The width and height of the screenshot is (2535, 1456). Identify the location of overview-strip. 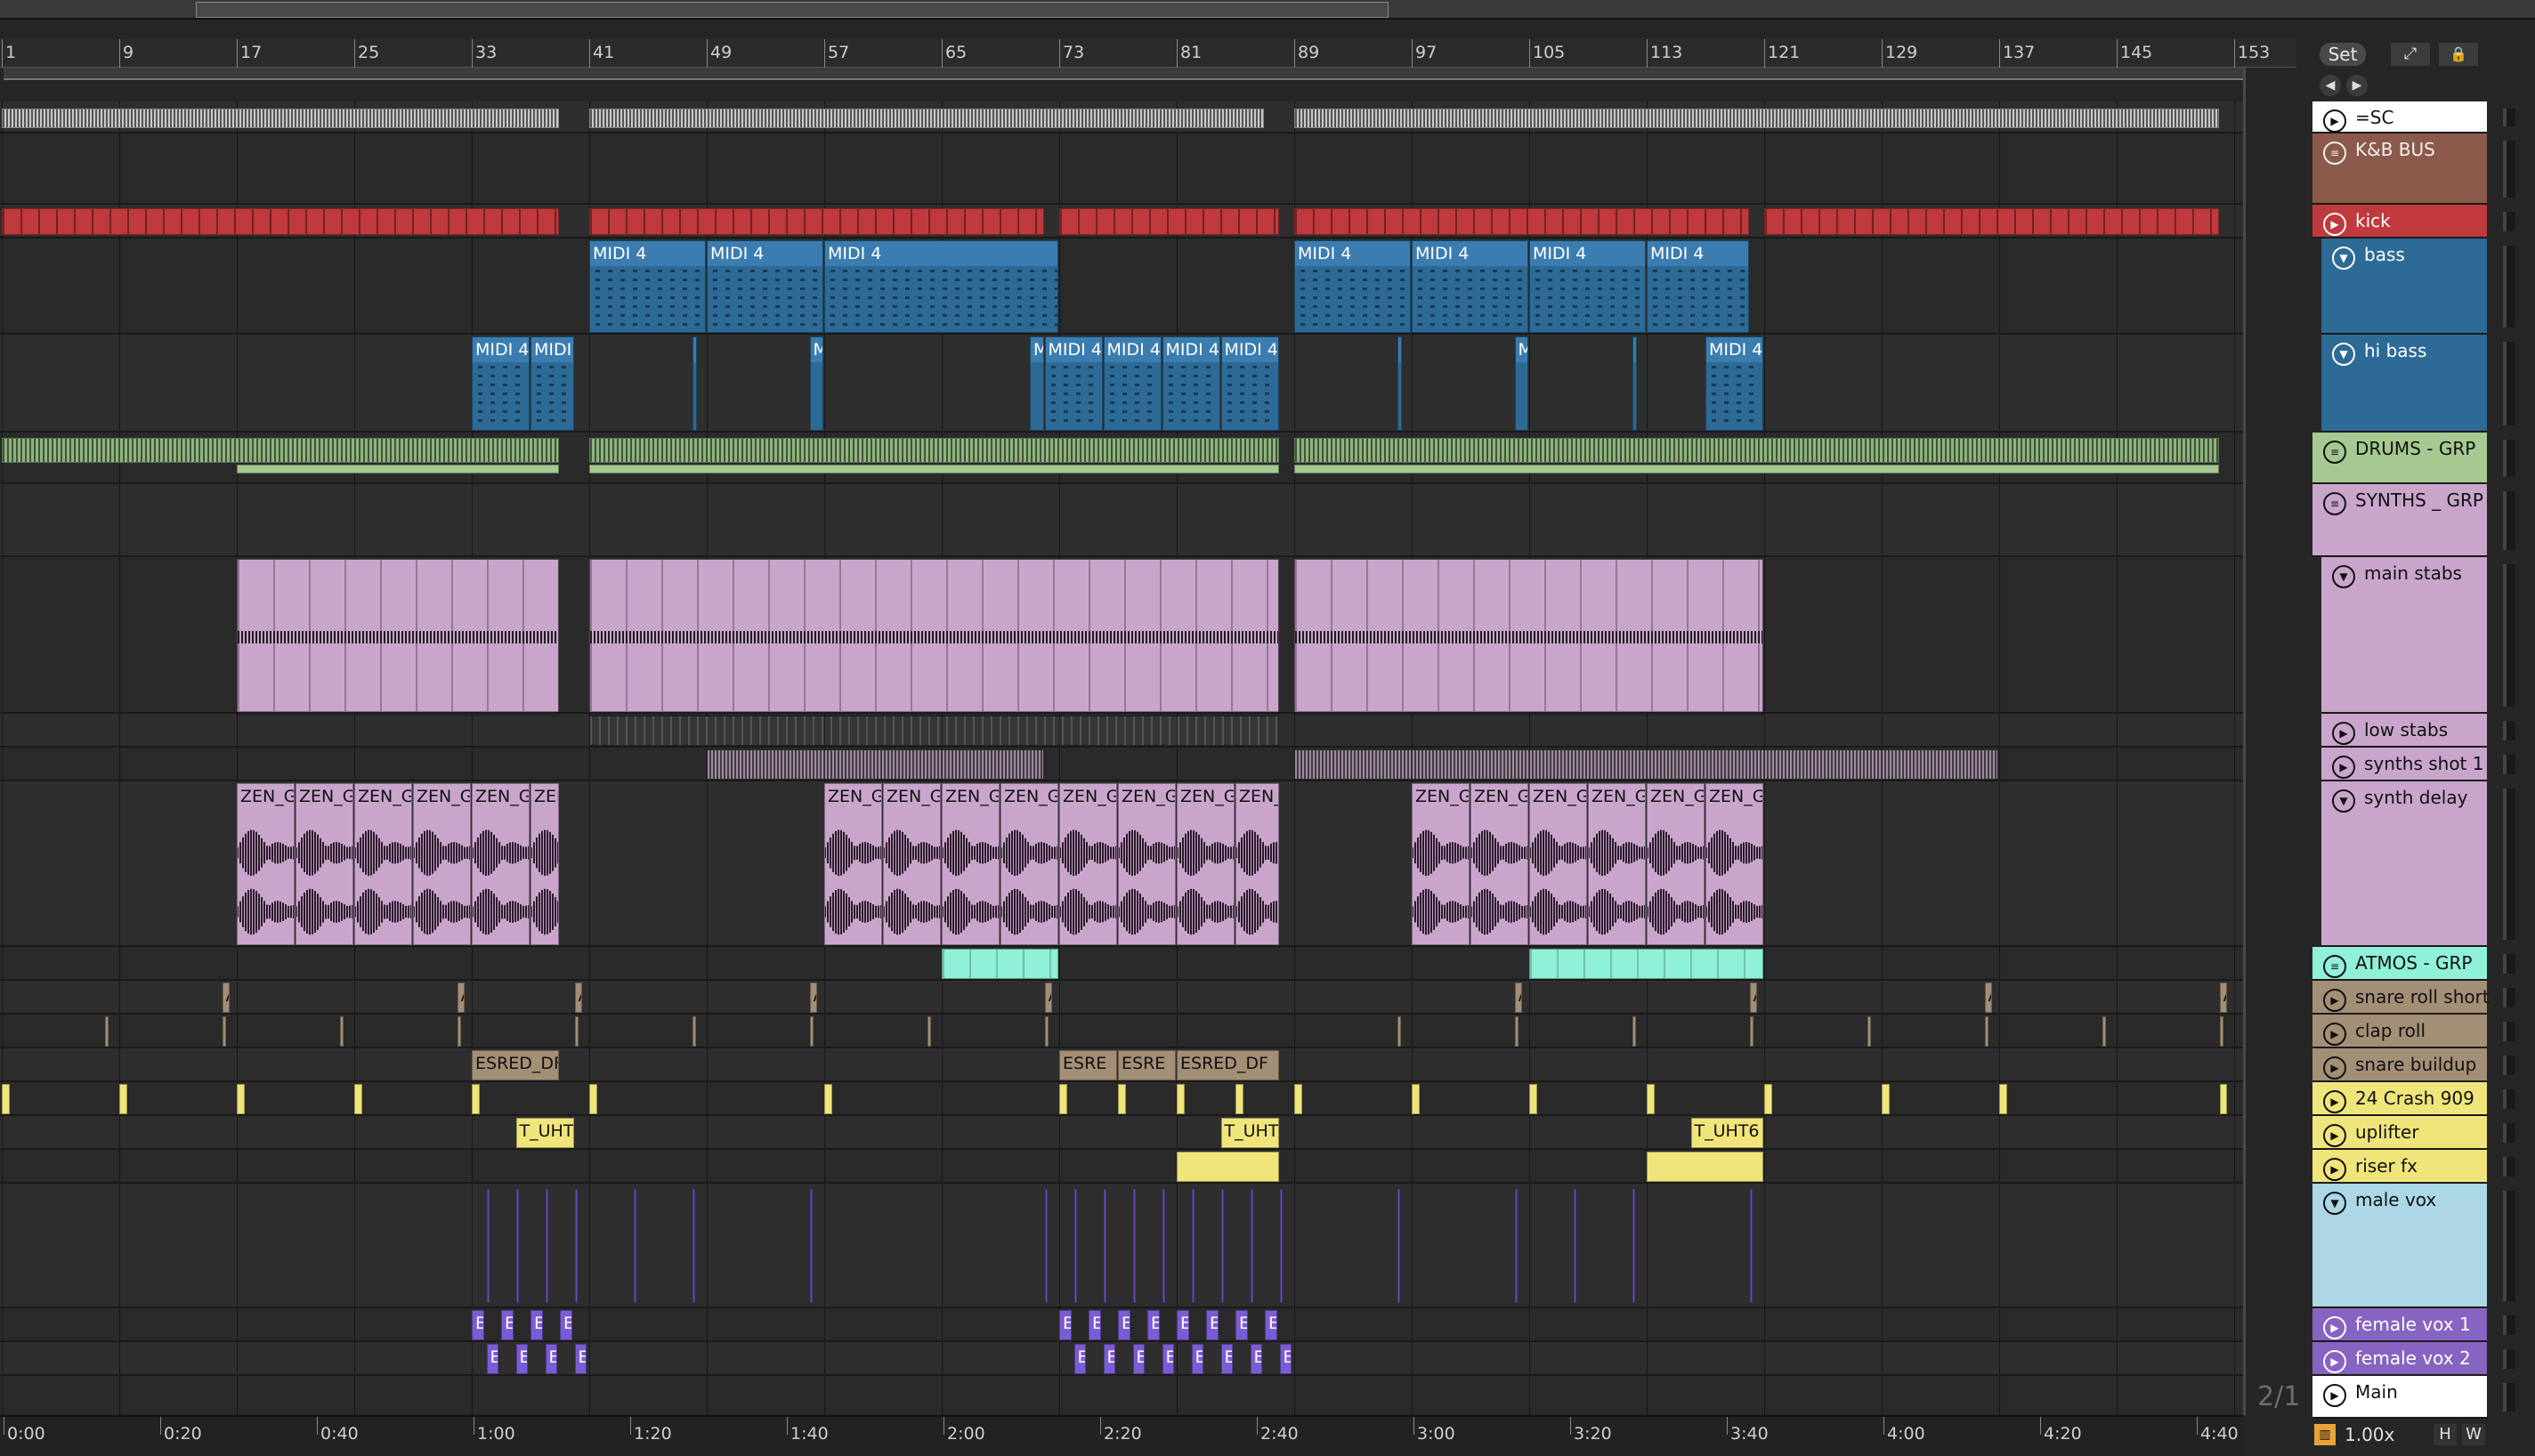
(1267, 10).